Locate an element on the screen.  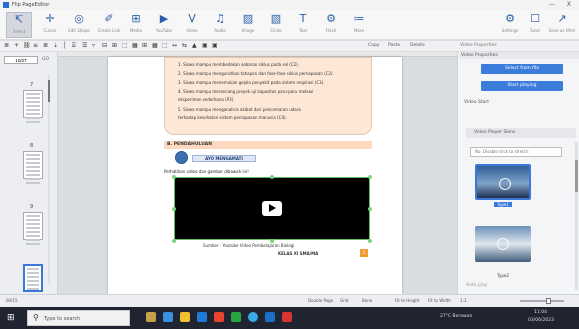
fit-height-button: Fit to Height is located at coordinates (407, 300).